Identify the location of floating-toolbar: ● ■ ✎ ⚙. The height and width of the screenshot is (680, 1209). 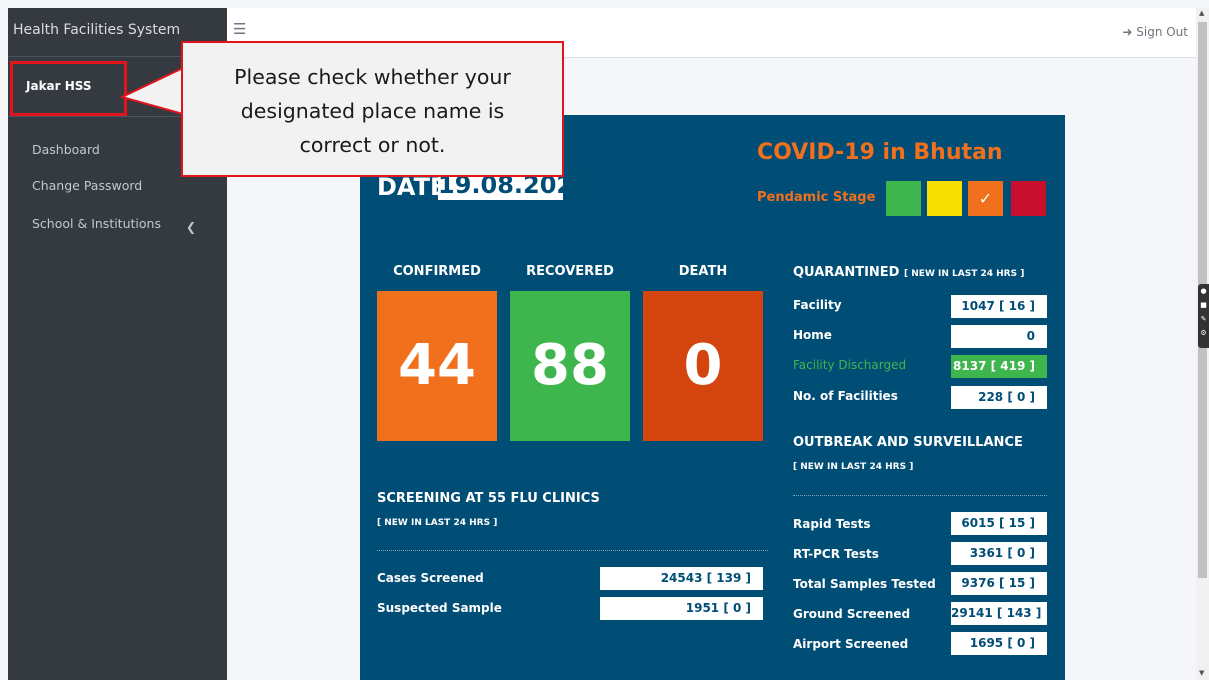
(1203, 316).